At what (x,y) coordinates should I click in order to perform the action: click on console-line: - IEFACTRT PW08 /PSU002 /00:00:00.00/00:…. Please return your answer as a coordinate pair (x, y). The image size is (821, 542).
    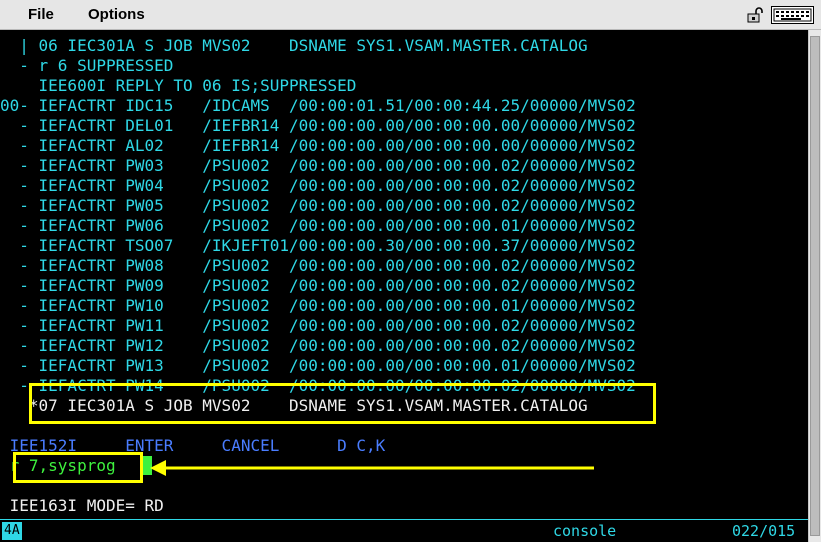
    Looking at the image, I should click on (318, 265).